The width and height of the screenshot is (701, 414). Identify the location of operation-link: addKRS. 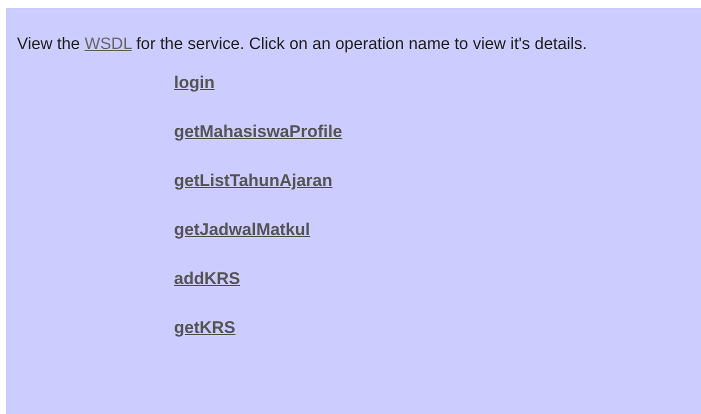
(207, 278).